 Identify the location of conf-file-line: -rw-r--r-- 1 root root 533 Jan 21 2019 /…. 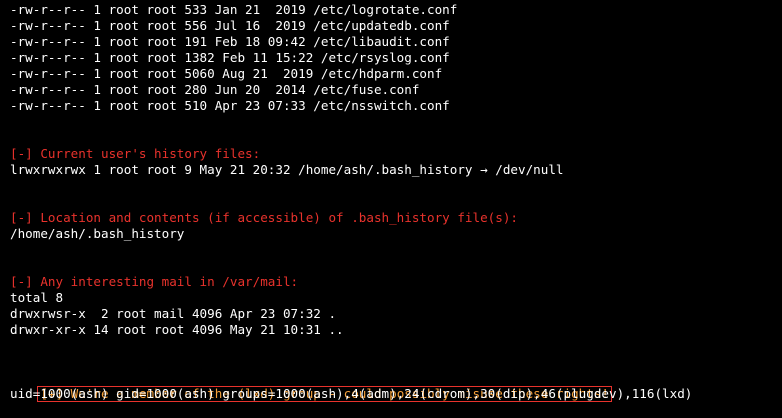
(234, 9).